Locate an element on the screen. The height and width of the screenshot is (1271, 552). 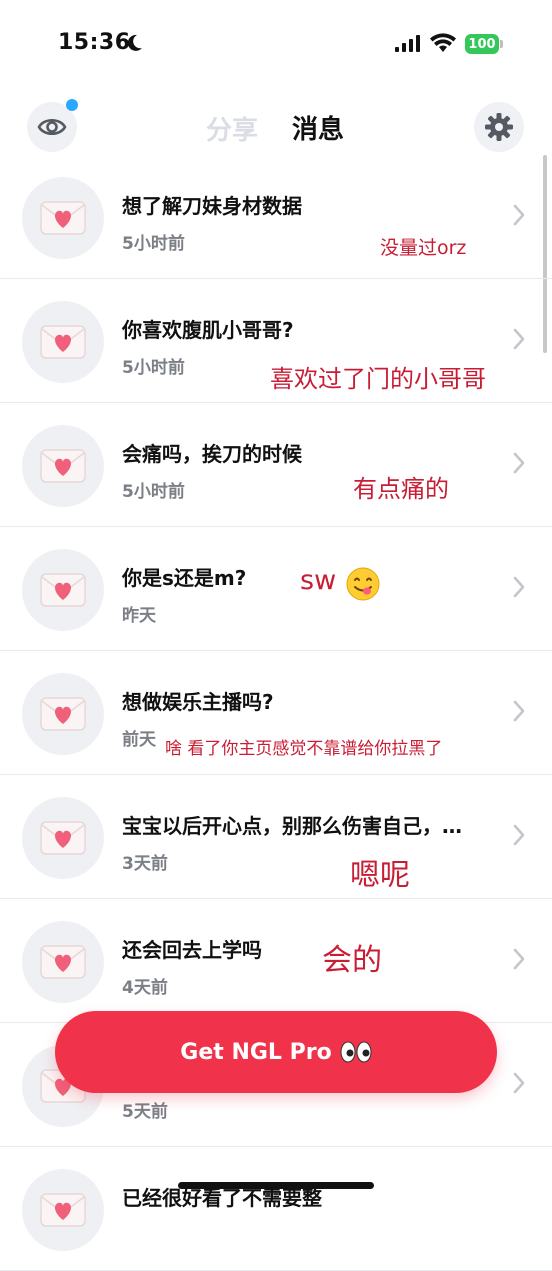
message-row: 会痛吗，挨刀的时候 5小时前 有点痛的 is located at coordinates (276, 465).